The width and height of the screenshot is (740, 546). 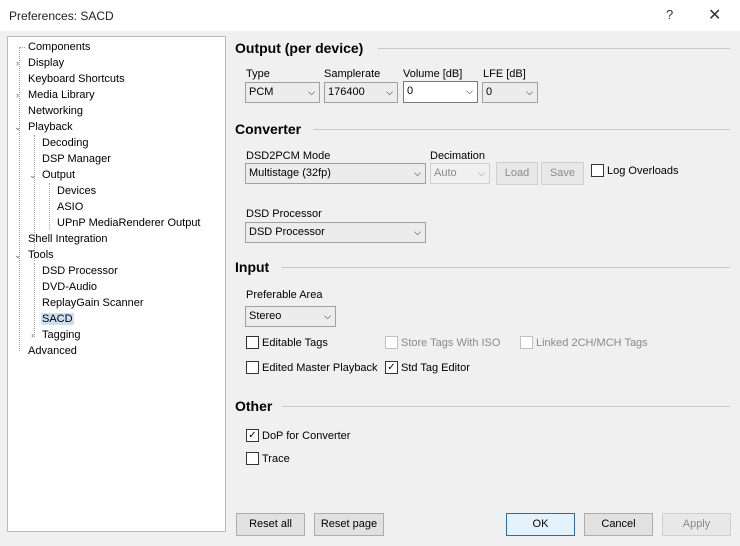 I want to click on decimation-label: Decimation, so click(x=458, y=156).